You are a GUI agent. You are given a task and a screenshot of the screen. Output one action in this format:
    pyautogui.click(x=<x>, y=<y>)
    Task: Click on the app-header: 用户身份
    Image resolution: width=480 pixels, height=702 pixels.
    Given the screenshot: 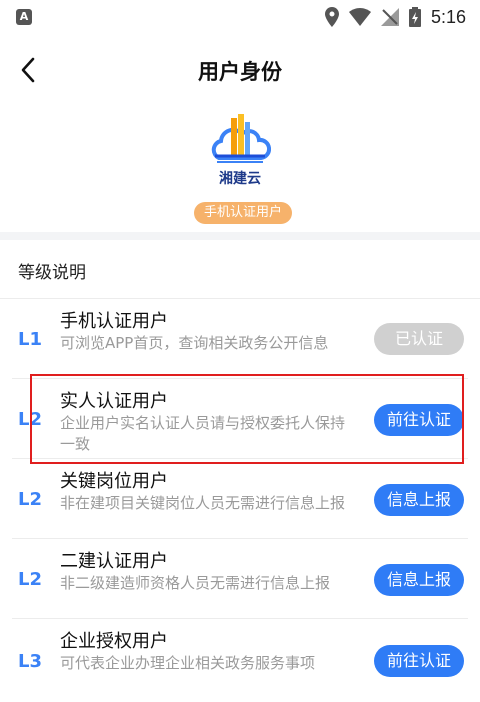 What is the action you would take?
    pyautogui.click(x=240, y=70)
    